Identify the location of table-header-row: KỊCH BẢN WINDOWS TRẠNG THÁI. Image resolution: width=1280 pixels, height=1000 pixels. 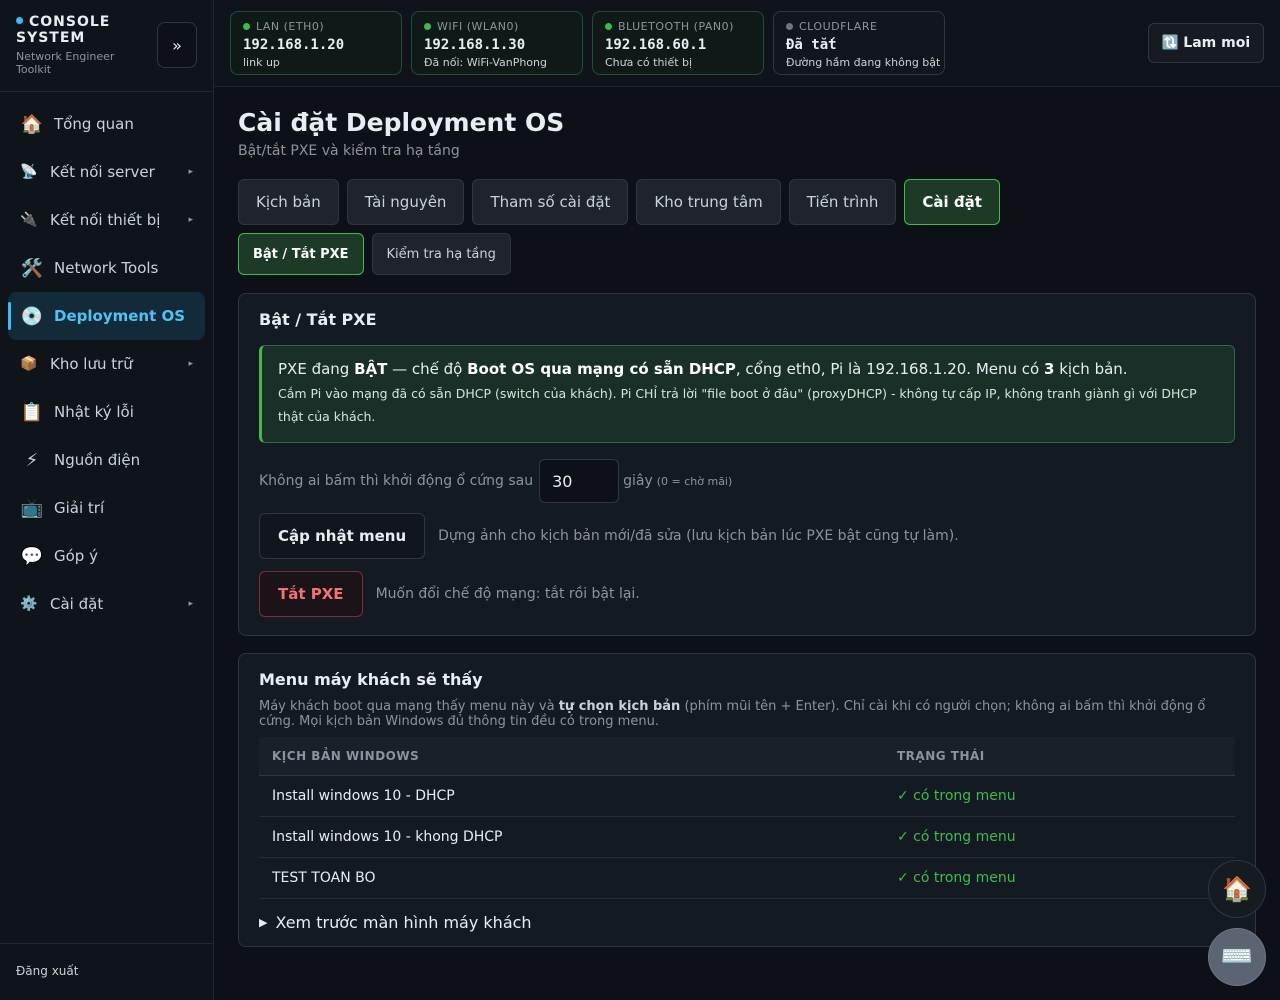
(747, 756).